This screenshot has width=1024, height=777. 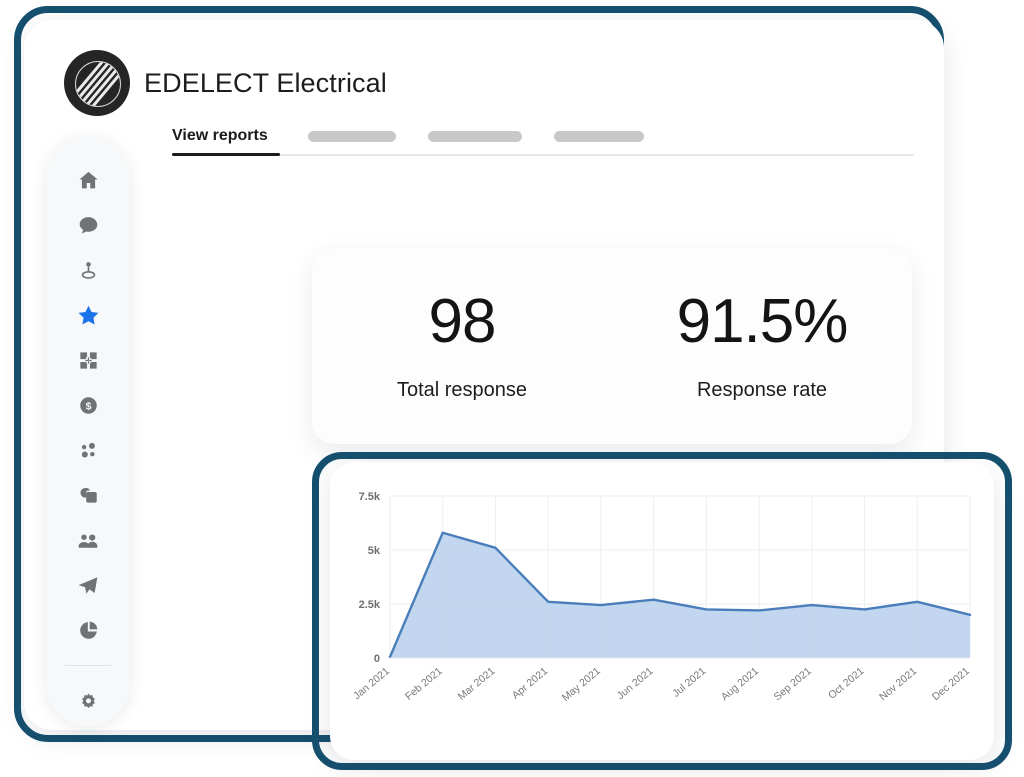 What do you see at coordinates (374, 551) in the screenshot?
I see `y-axis-tick-label: 5k` at bounding box center [374, 551].